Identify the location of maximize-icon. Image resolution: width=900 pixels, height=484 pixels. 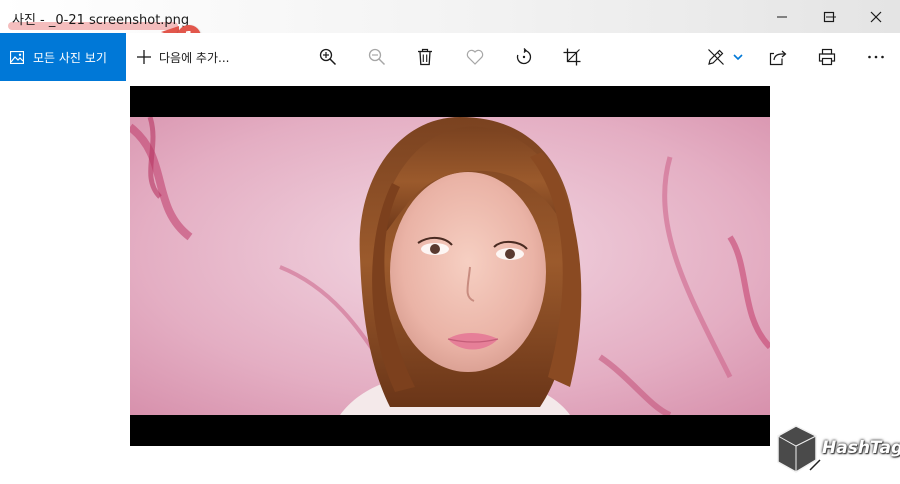
(829, 16).